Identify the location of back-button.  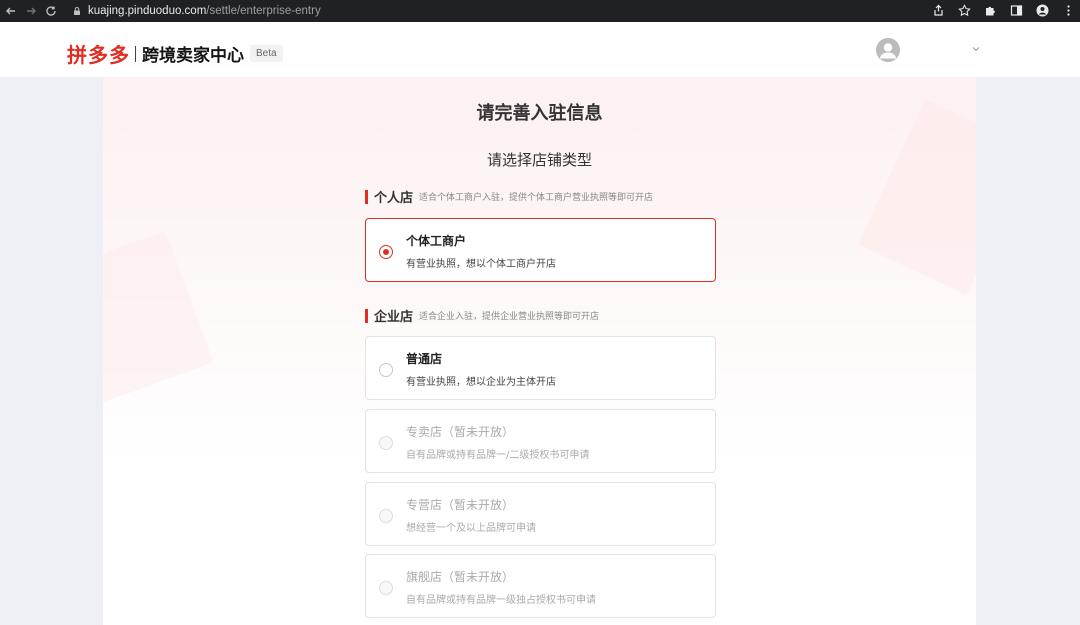
(11, 11).